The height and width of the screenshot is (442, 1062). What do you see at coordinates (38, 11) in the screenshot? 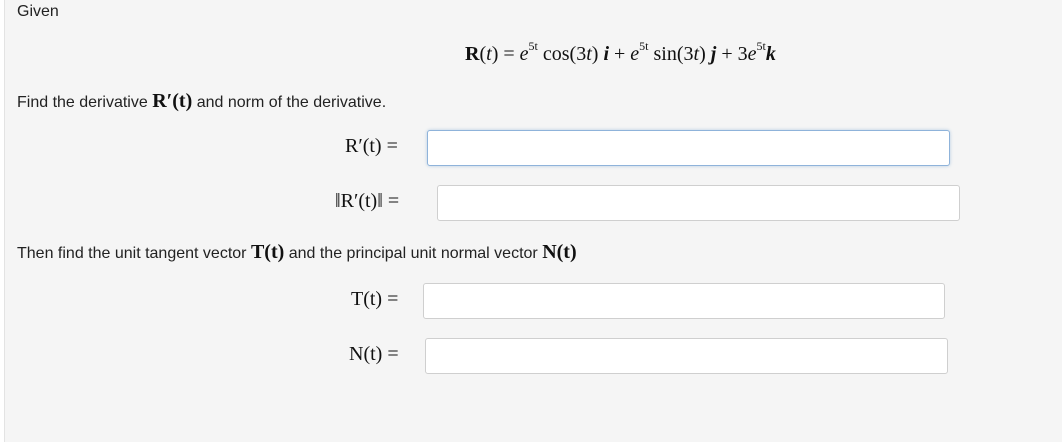
I see `given-label: Given` at bounding box center [38, 11].